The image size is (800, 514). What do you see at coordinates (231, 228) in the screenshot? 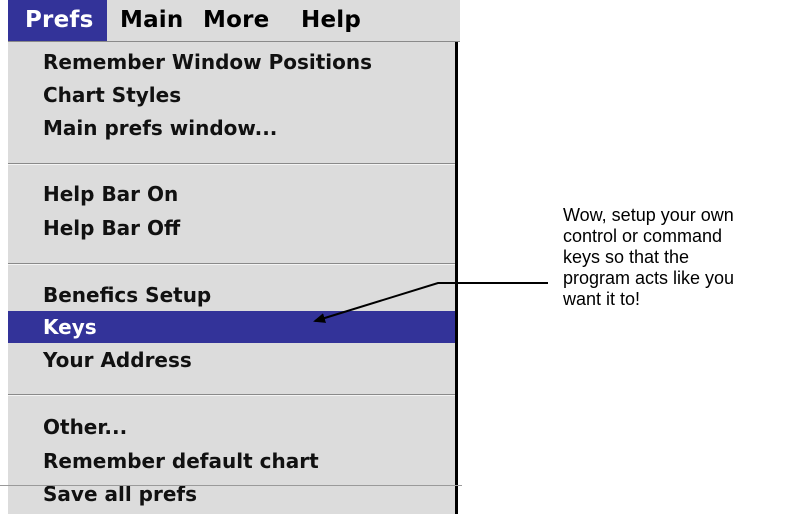
I see `menu-item-help-bar-off: Help Bar Off` at bounding box center [231, 228].